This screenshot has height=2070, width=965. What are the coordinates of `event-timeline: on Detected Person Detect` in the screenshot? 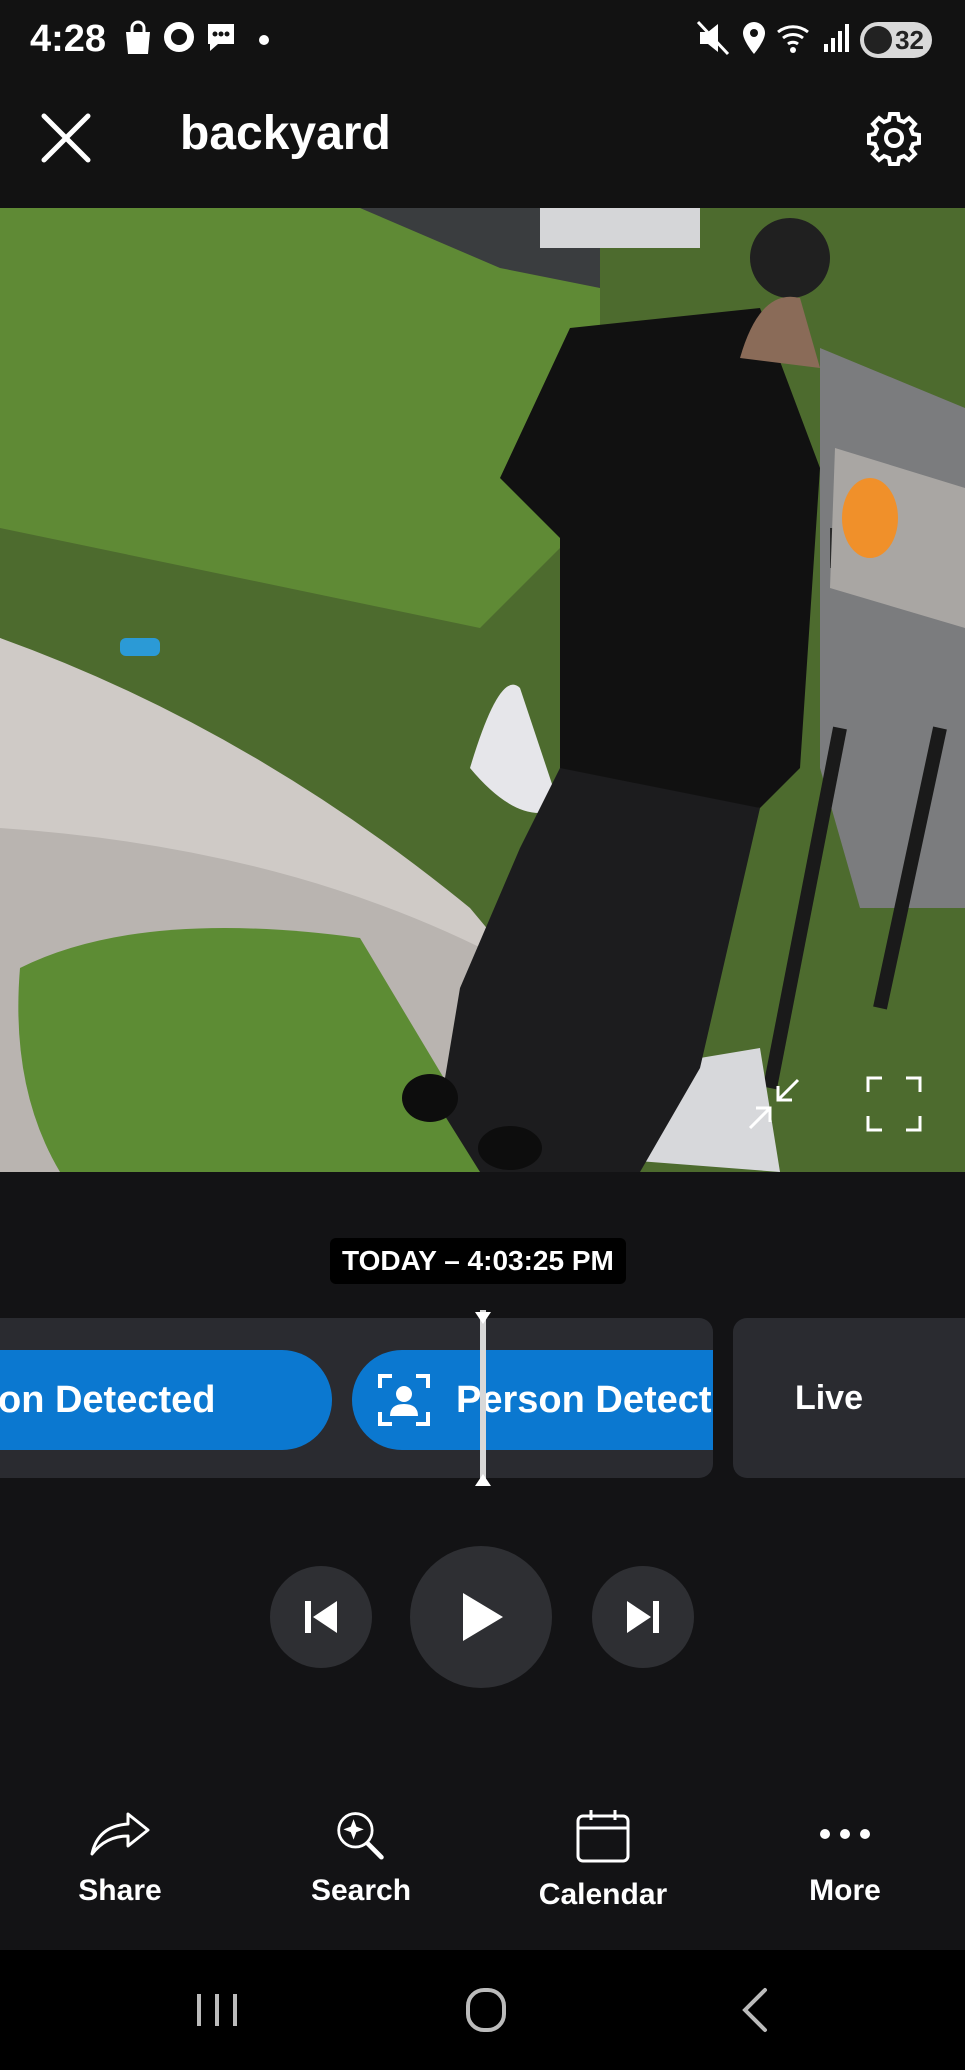 It's located at (356, 1398).